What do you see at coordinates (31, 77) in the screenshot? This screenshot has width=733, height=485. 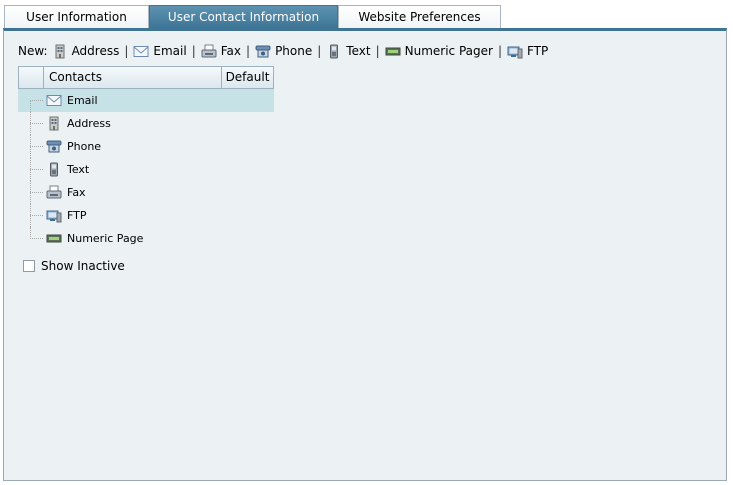 I see `grid-header-spacer` at bounding box center [31, 77].